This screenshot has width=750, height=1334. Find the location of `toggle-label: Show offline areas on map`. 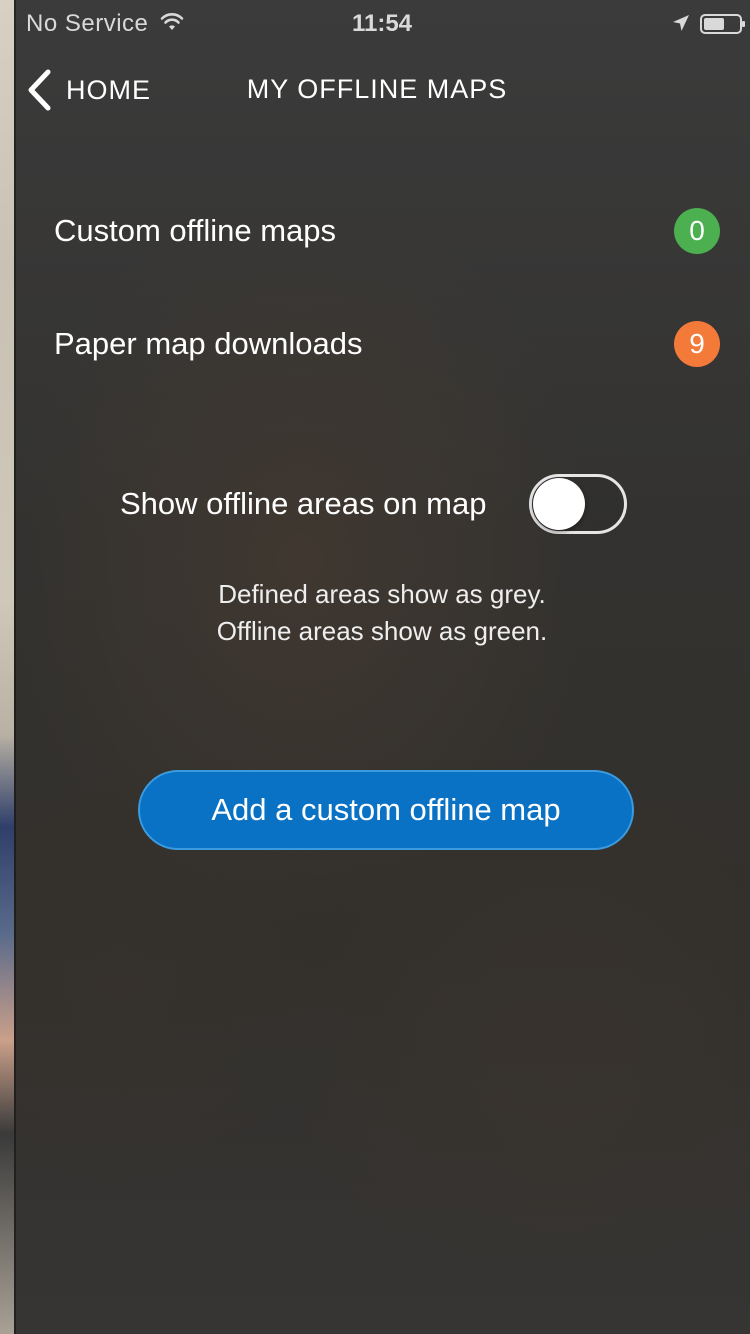

toggle-label: Show offline areas on map is located at coordinates (303, 503).